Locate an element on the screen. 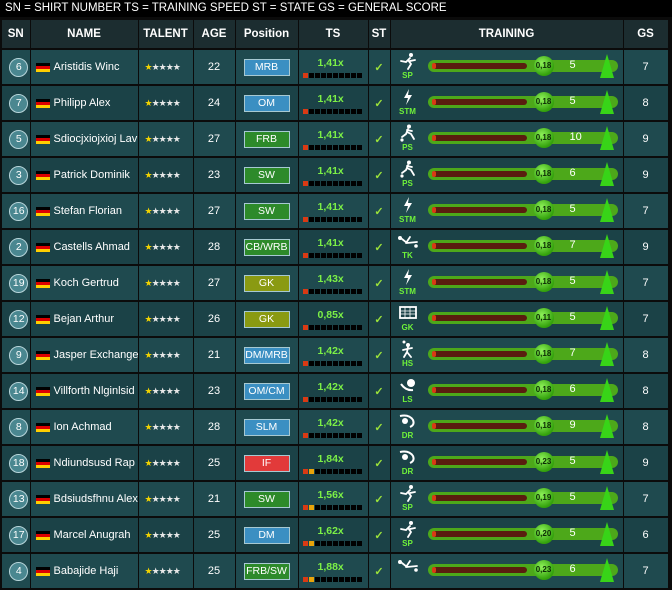 The height and width of the screenshot is (590, 672). name-cell: Stefan Florian is located at coordinates (84, 211).